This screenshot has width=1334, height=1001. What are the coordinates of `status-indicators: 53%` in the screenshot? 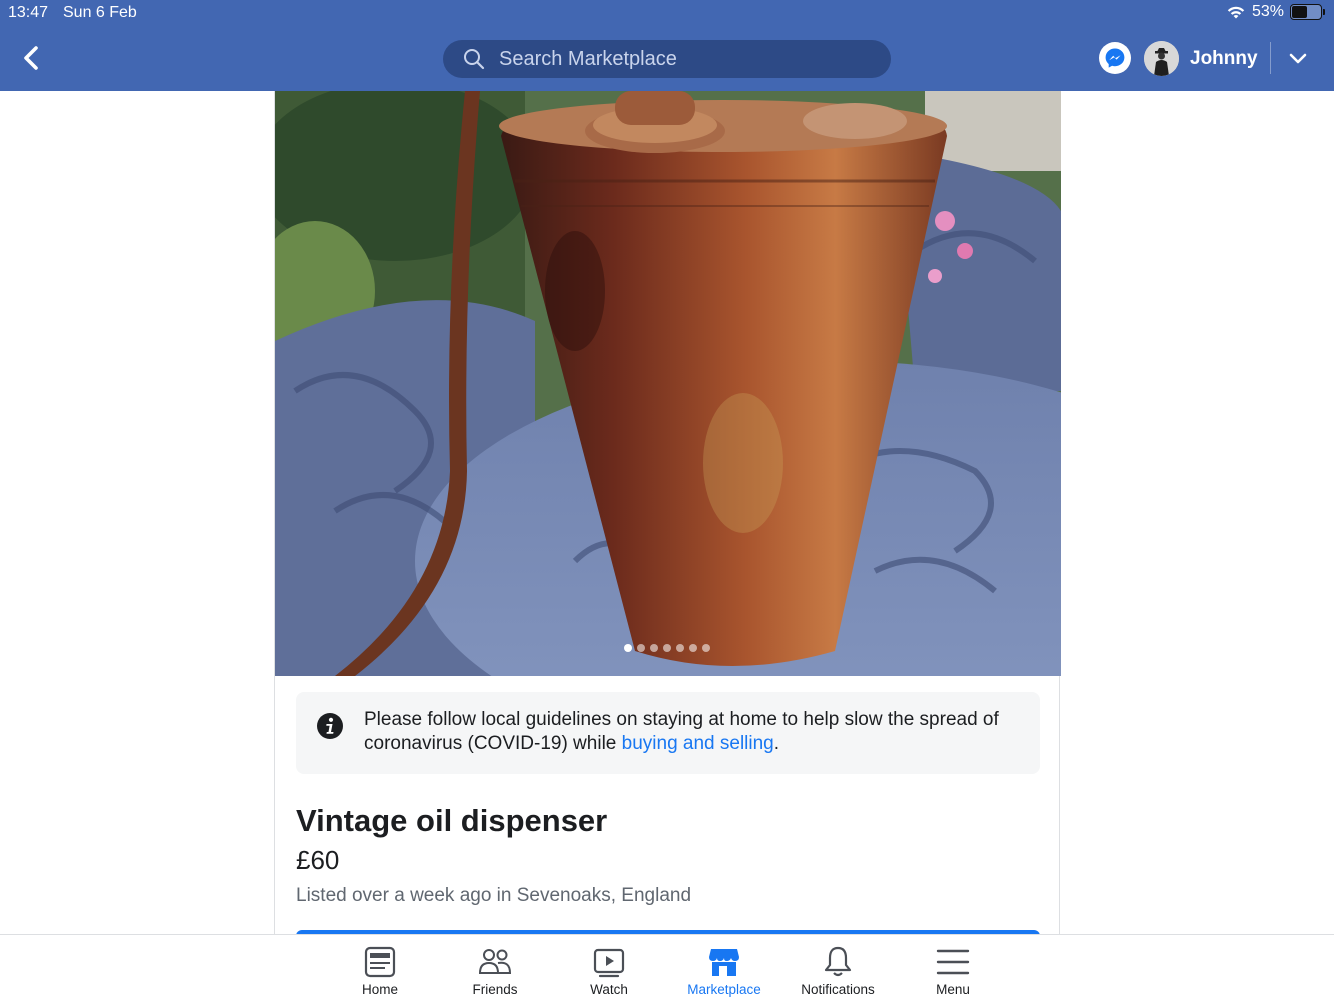 It's located at (1275, 12).